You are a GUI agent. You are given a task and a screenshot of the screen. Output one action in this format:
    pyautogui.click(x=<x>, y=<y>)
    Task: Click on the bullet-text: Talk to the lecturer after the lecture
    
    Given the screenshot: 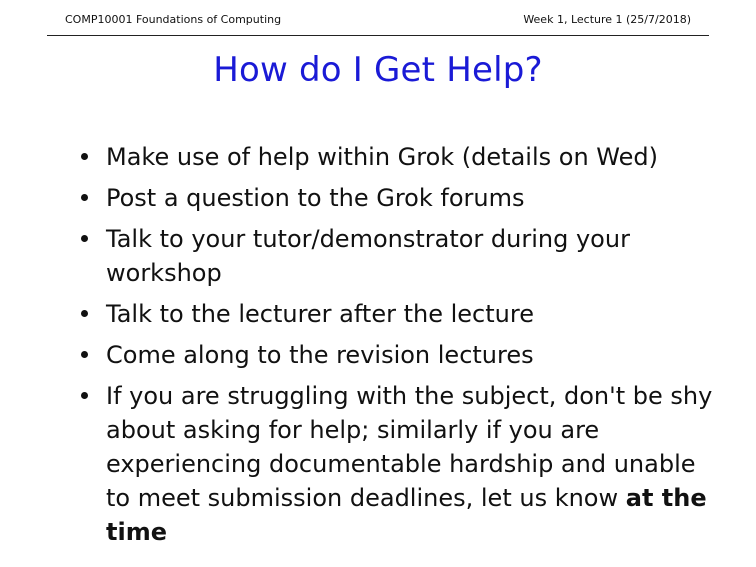 What is the action you would take?
    pyautogui.click(x=320, y=314)
    